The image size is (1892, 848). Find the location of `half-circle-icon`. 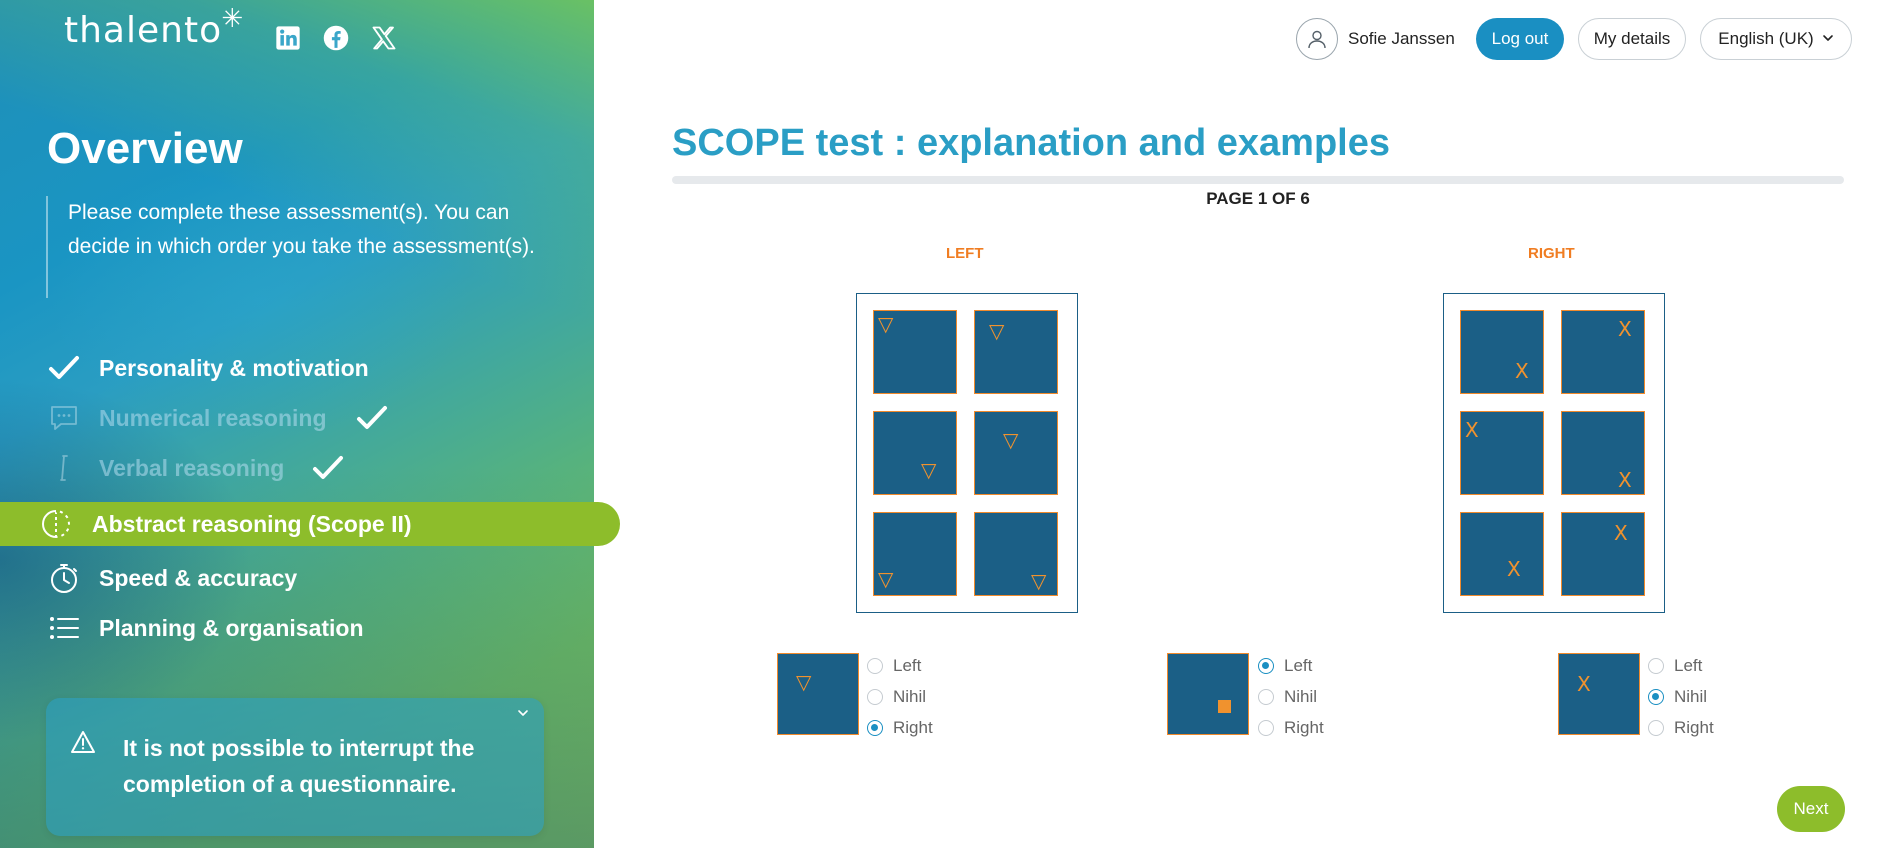

half-circle-icon is located at coordinates (56, 524).